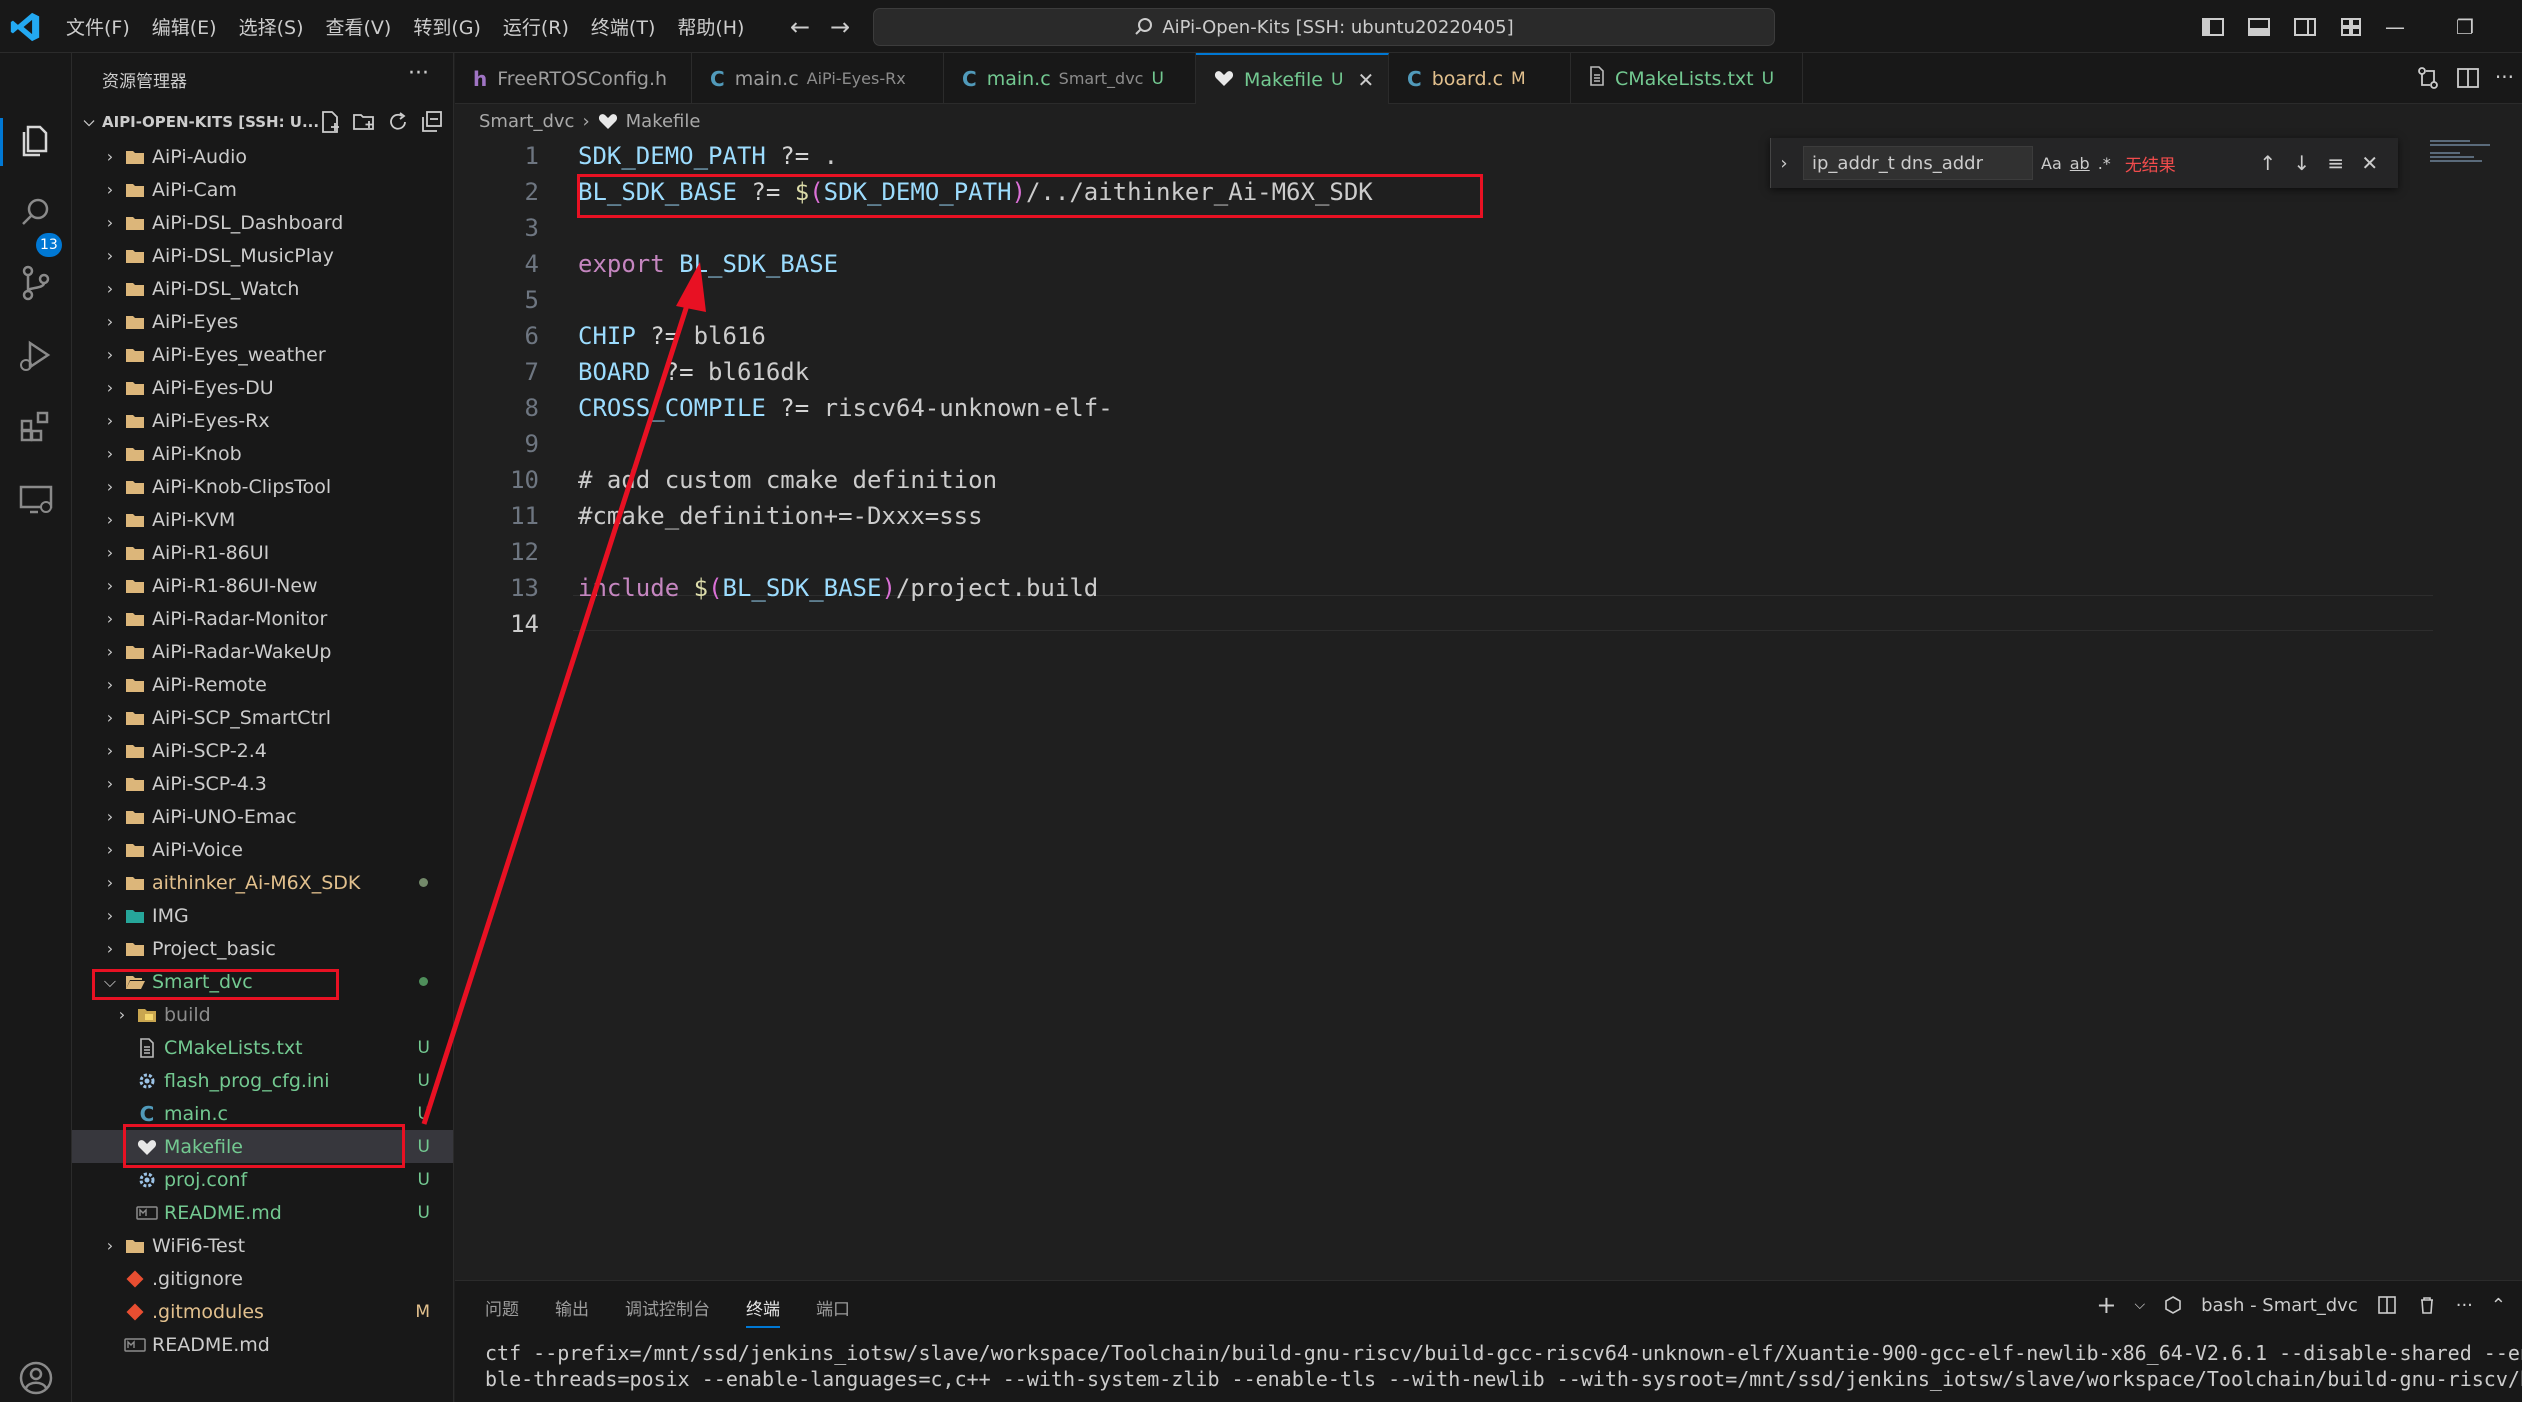 This screenshot has height=1402, width=2522. What do you see at coordinates (2387, 1305) in the screenshot?
I see `split-terminal-icon` at bounding box center [2387, 1305].